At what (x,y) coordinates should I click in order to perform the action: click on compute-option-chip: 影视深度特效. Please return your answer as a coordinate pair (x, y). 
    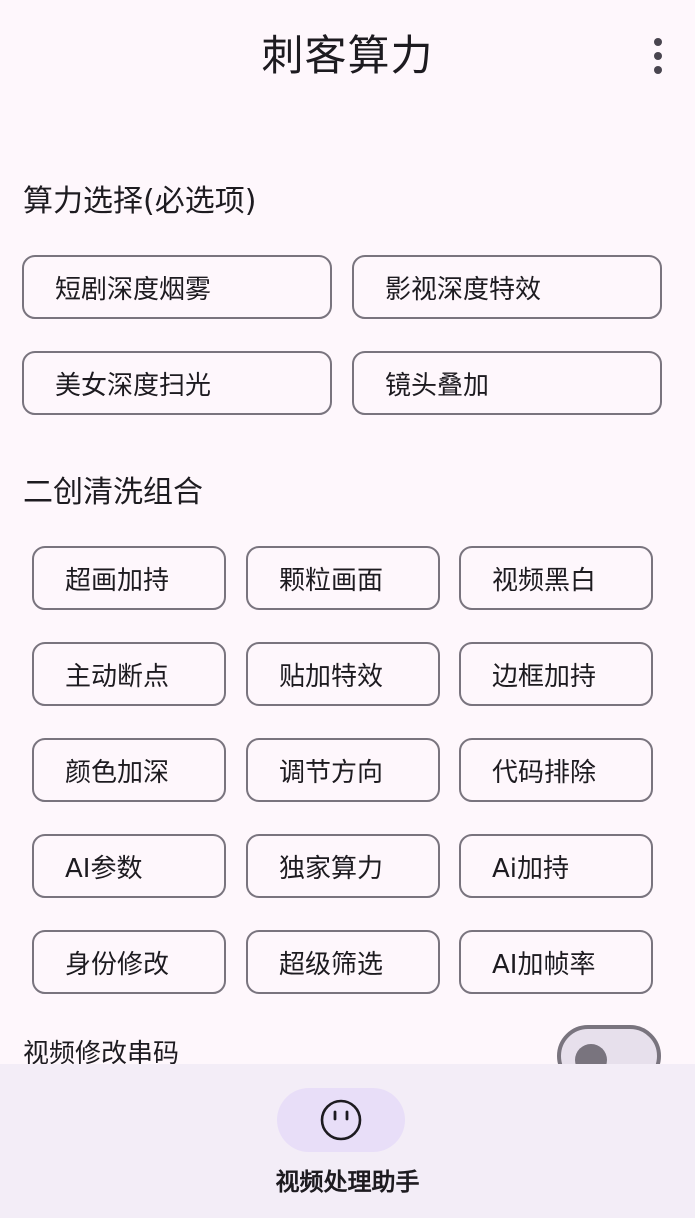
    Looking at the image, I should click on (507, 287).